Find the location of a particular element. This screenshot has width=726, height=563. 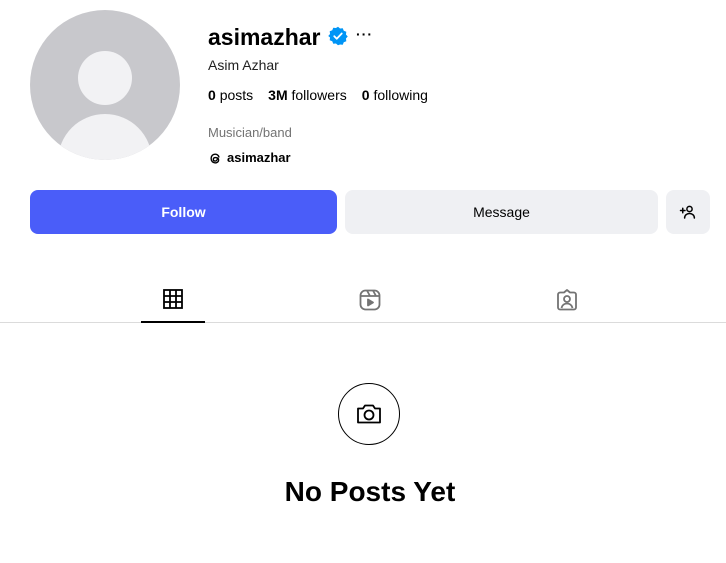

stat-followers: 3M followers is located at coordinates (307, 95).